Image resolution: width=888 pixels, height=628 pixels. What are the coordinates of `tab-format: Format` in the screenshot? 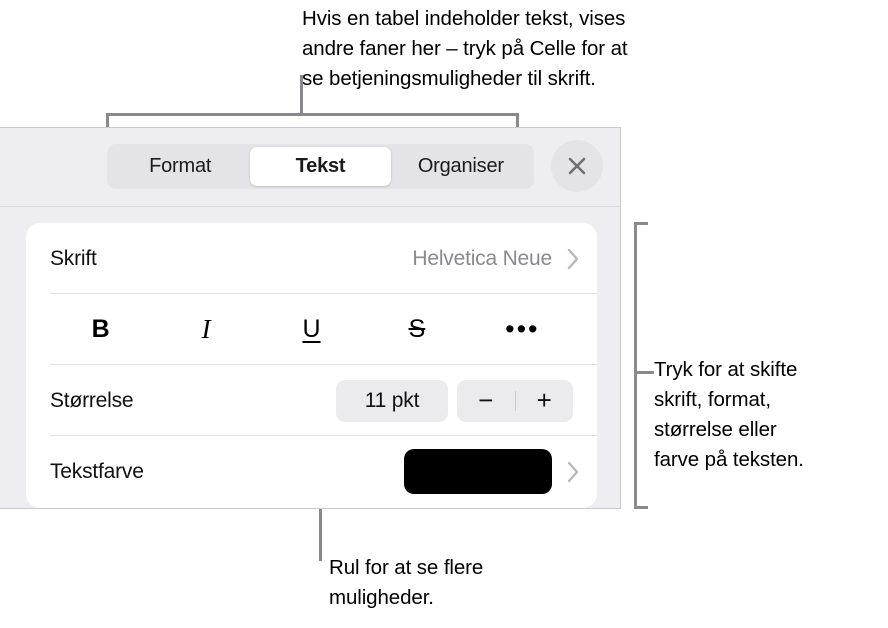 It's located at (180, 166).